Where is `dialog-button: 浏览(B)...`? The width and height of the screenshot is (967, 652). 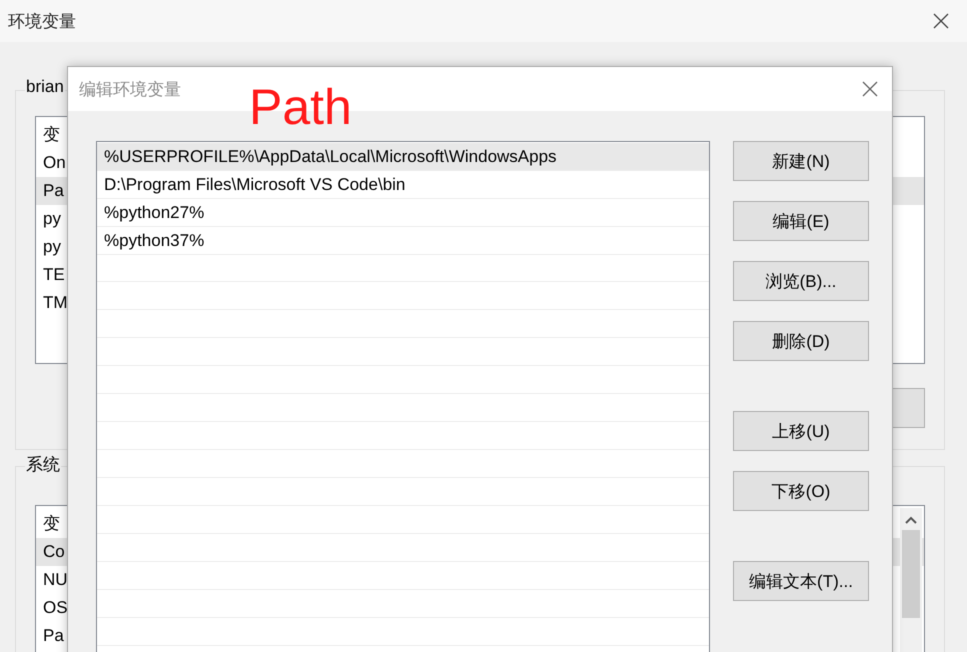
dialog-button: 浏览(B)... is located at coordinates (801, 281).